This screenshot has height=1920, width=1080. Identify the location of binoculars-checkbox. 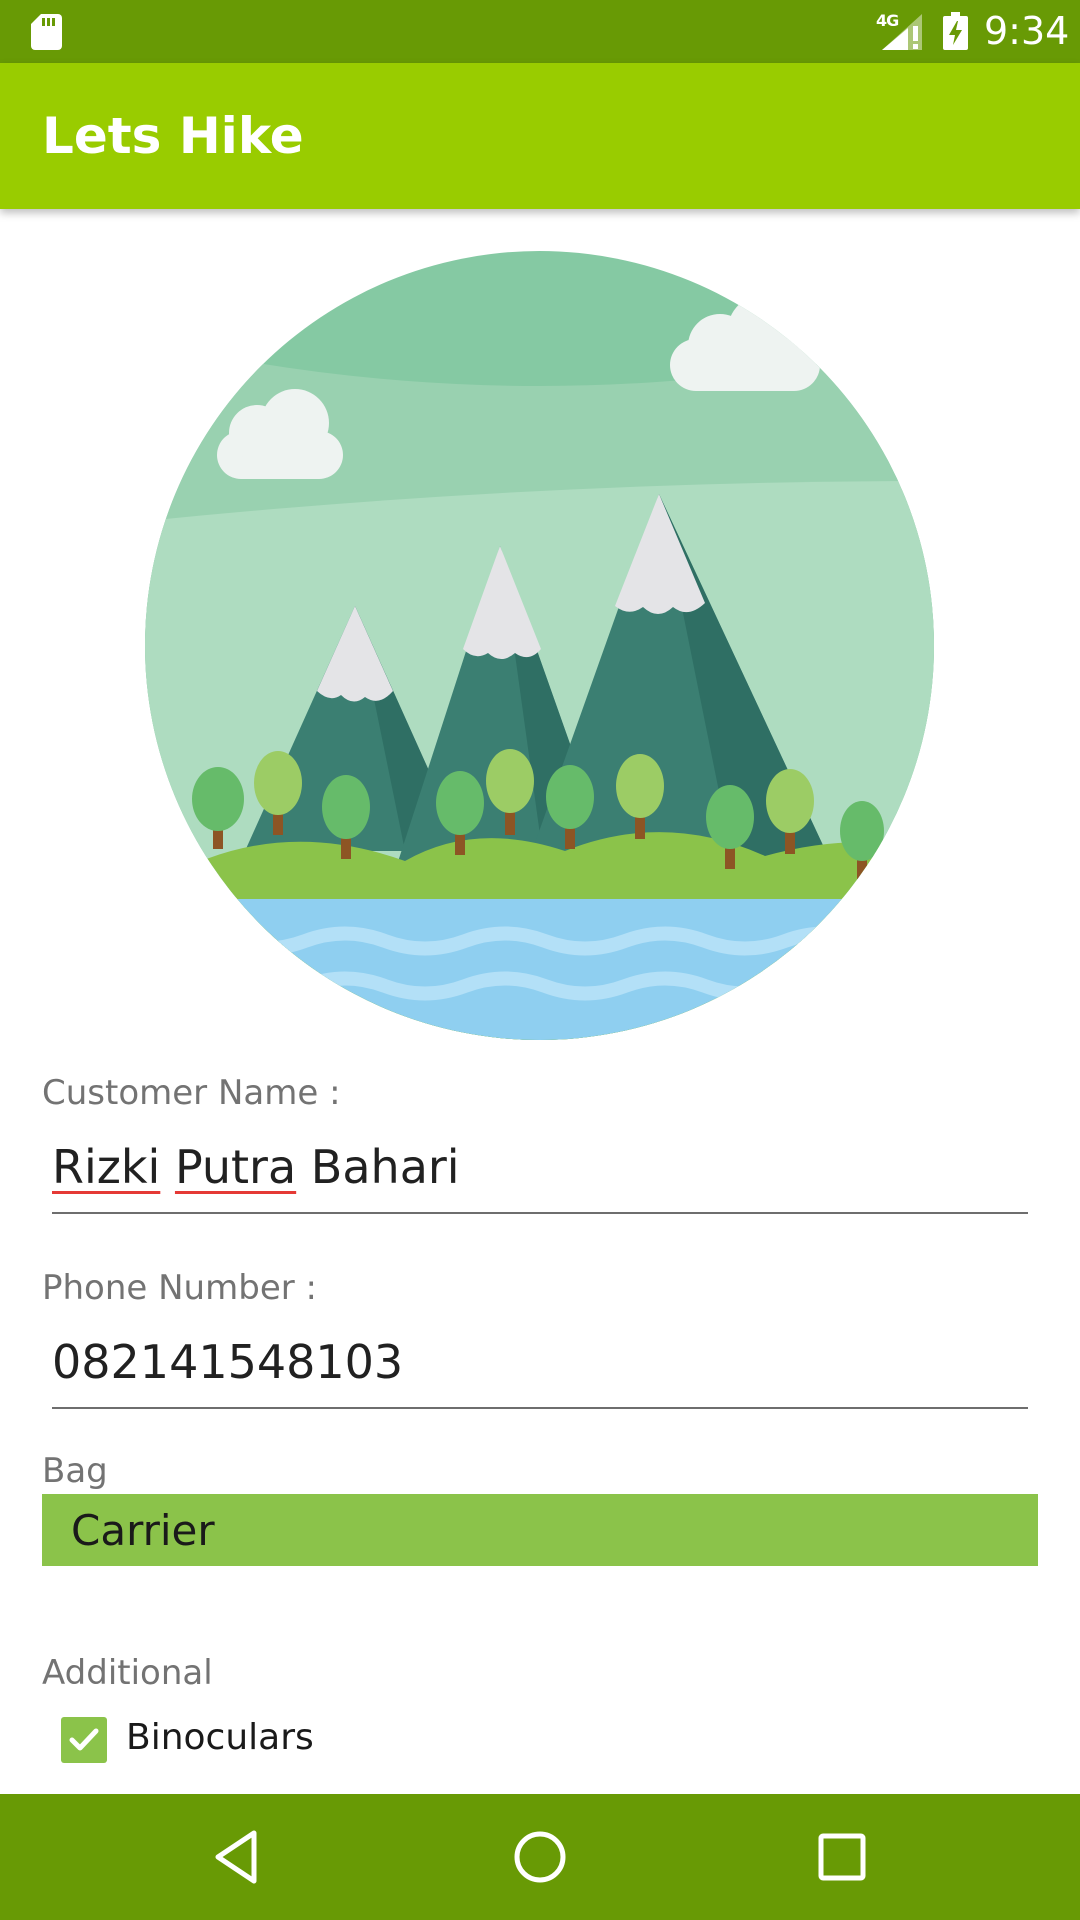
(84, 1740).